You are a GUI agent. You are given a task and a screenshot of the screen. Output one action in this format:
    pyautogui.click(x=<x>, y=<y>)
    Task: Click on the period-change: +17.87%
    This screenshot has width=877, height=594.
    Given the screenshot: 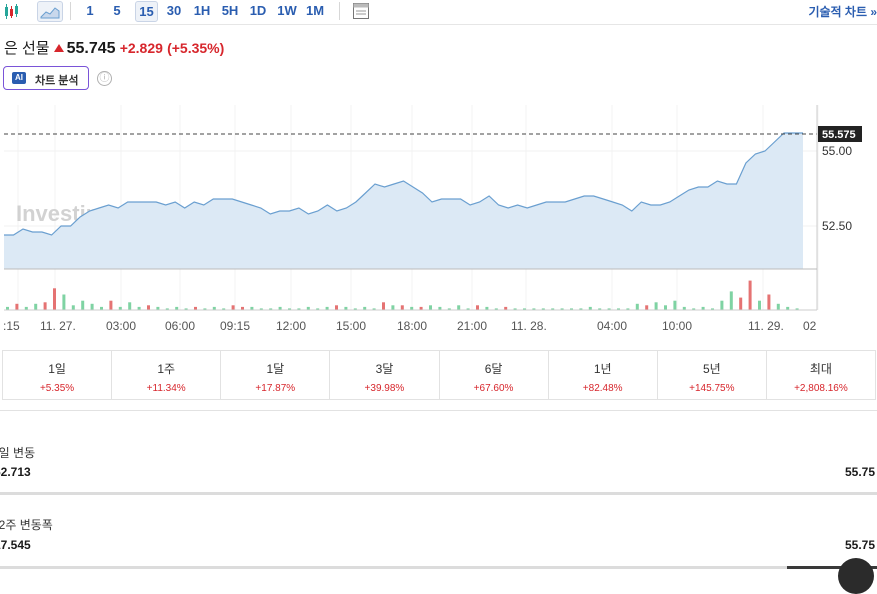 What is the action you would take?
    pyautogui.click(x=275, y=388)
    